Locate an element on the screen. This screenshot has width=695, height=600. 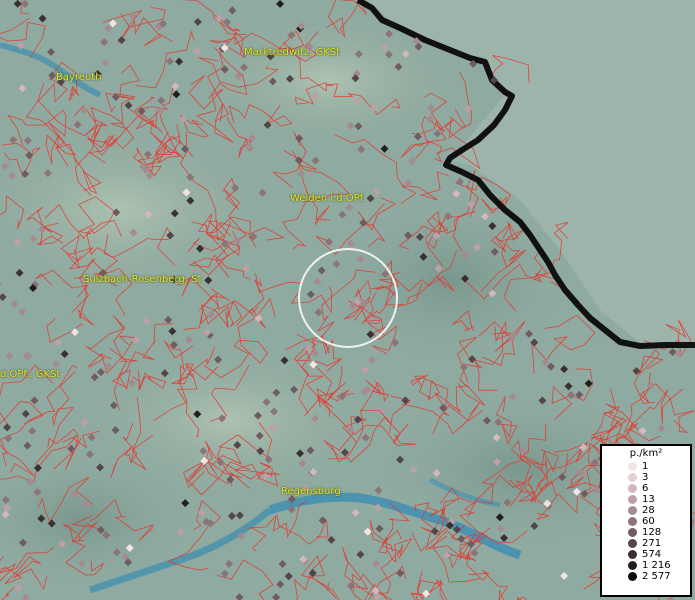
legend-value: 1 is located at coordinates (645, 466).